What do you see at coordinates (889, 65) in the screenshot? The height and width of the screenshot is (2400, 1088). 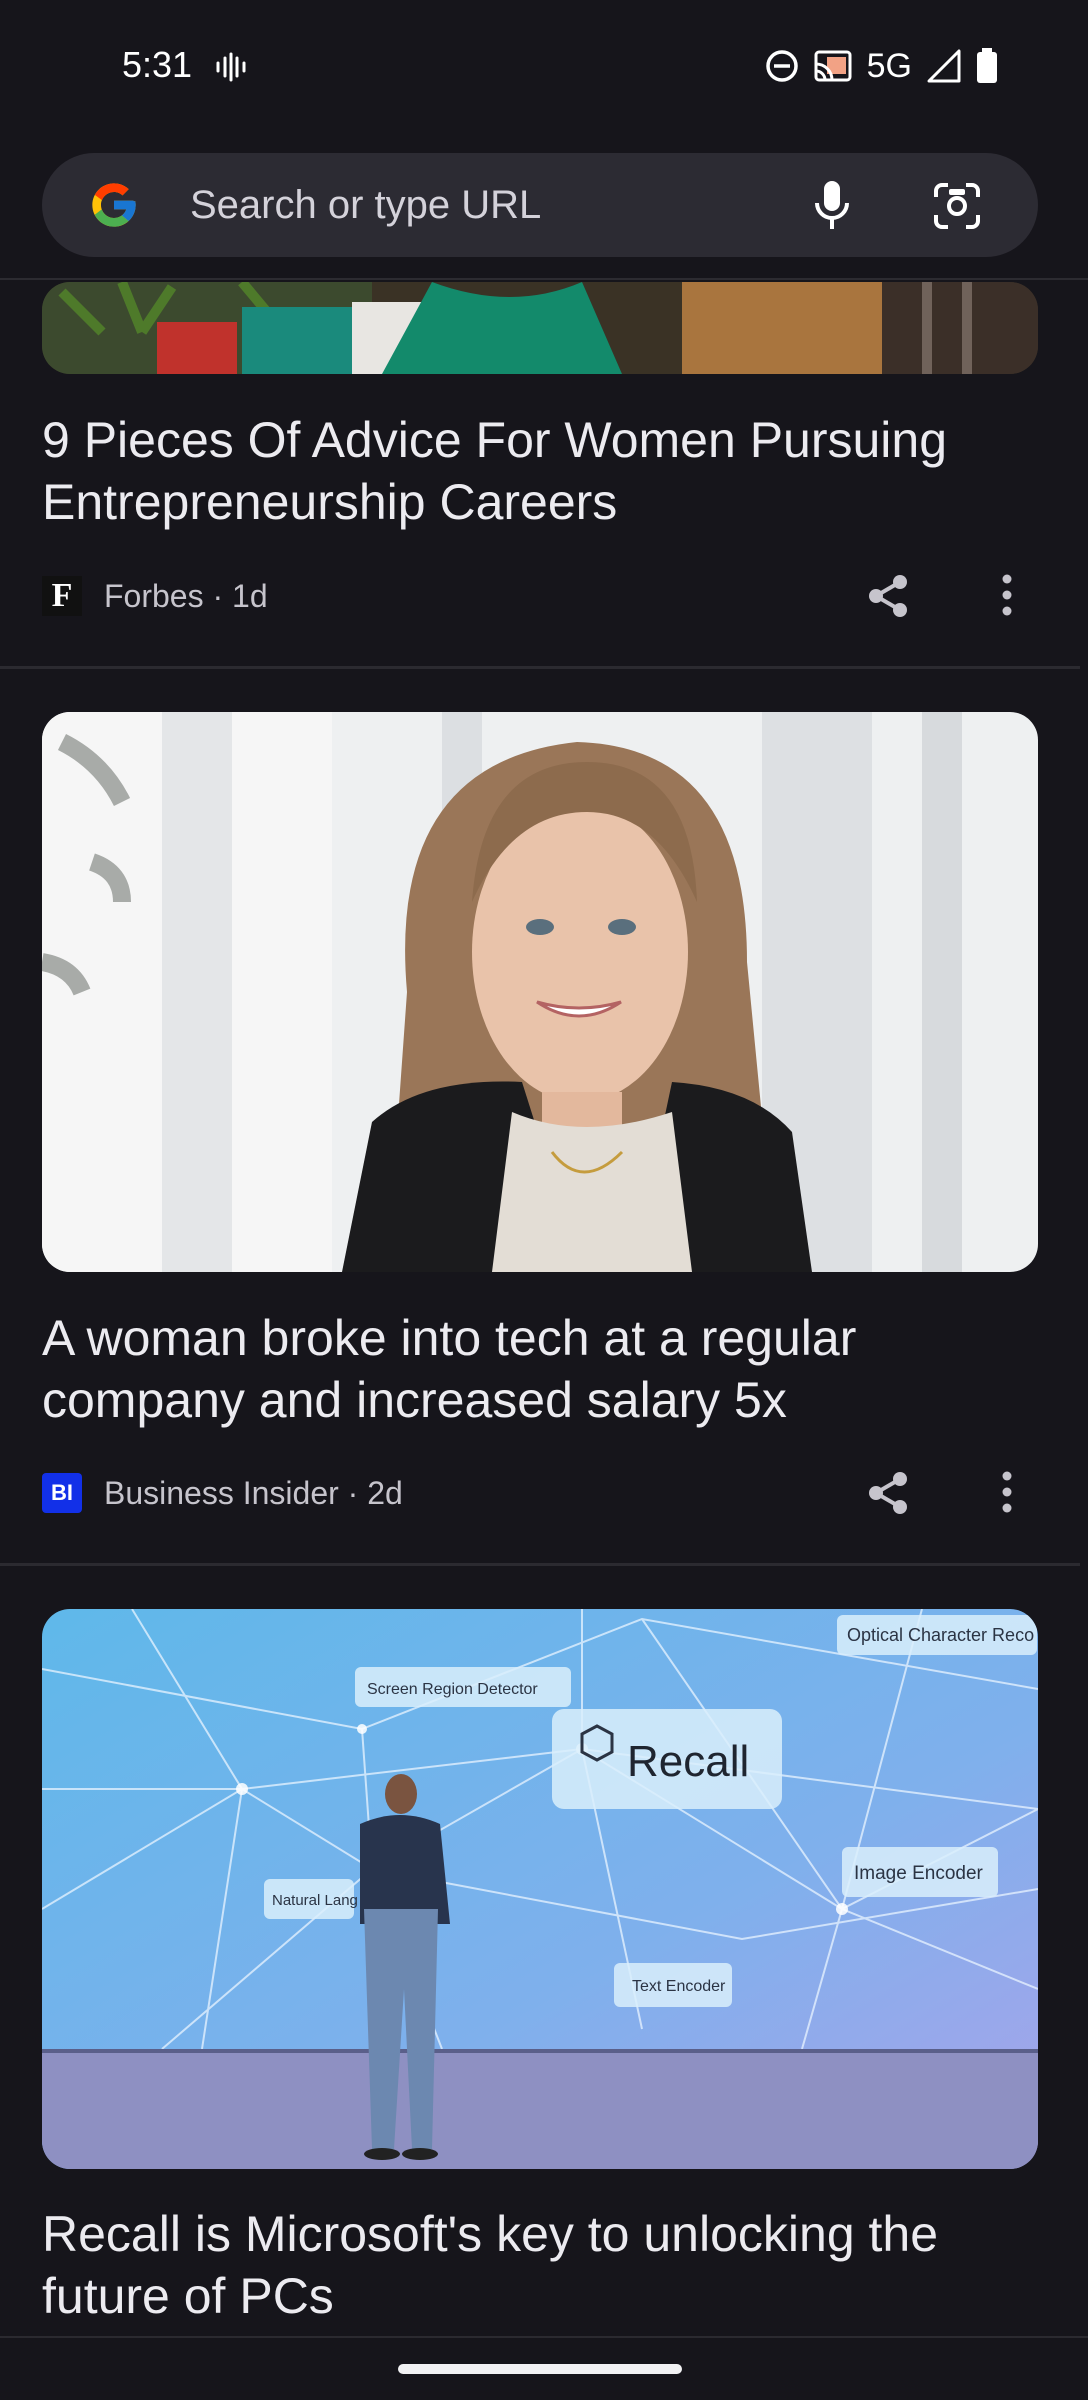 I see `network-type: 5G` at bounding box center [889, 65].